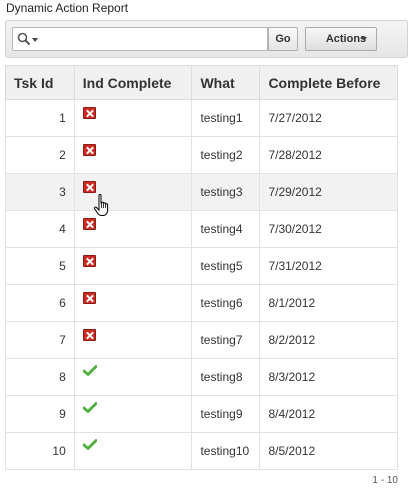 The width and height of the screenshot is (412, 491). What do you see at coordinates (328, 340) in the screenshot?
I see `cell-complete-before: 8/2/2012` at bounding box center [328, 340].